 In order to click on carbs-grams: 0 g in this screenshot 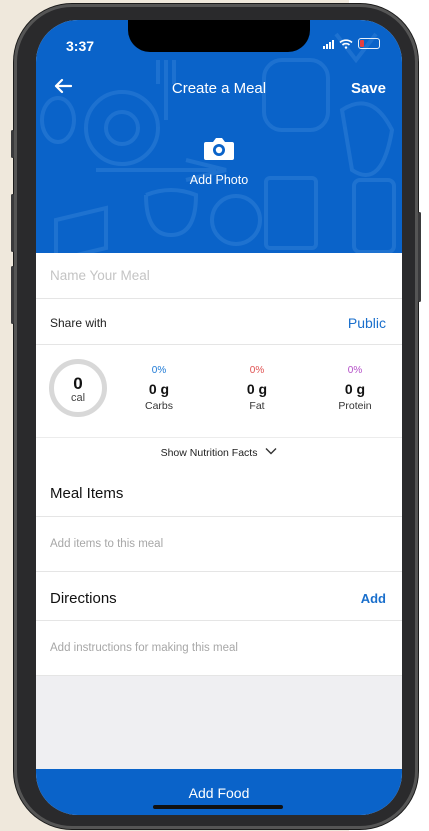, I will do `click(159, 389)`.